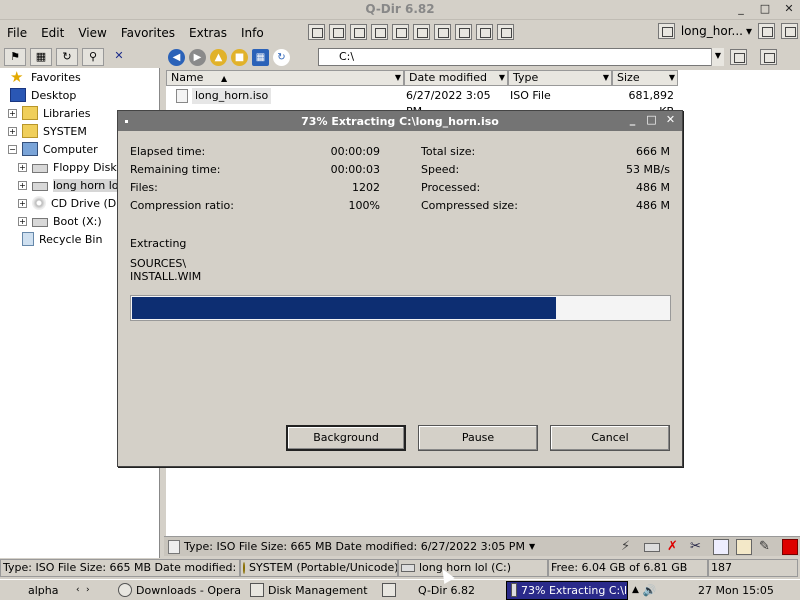  I want to click on layout-6-icon, so click(421, 32).